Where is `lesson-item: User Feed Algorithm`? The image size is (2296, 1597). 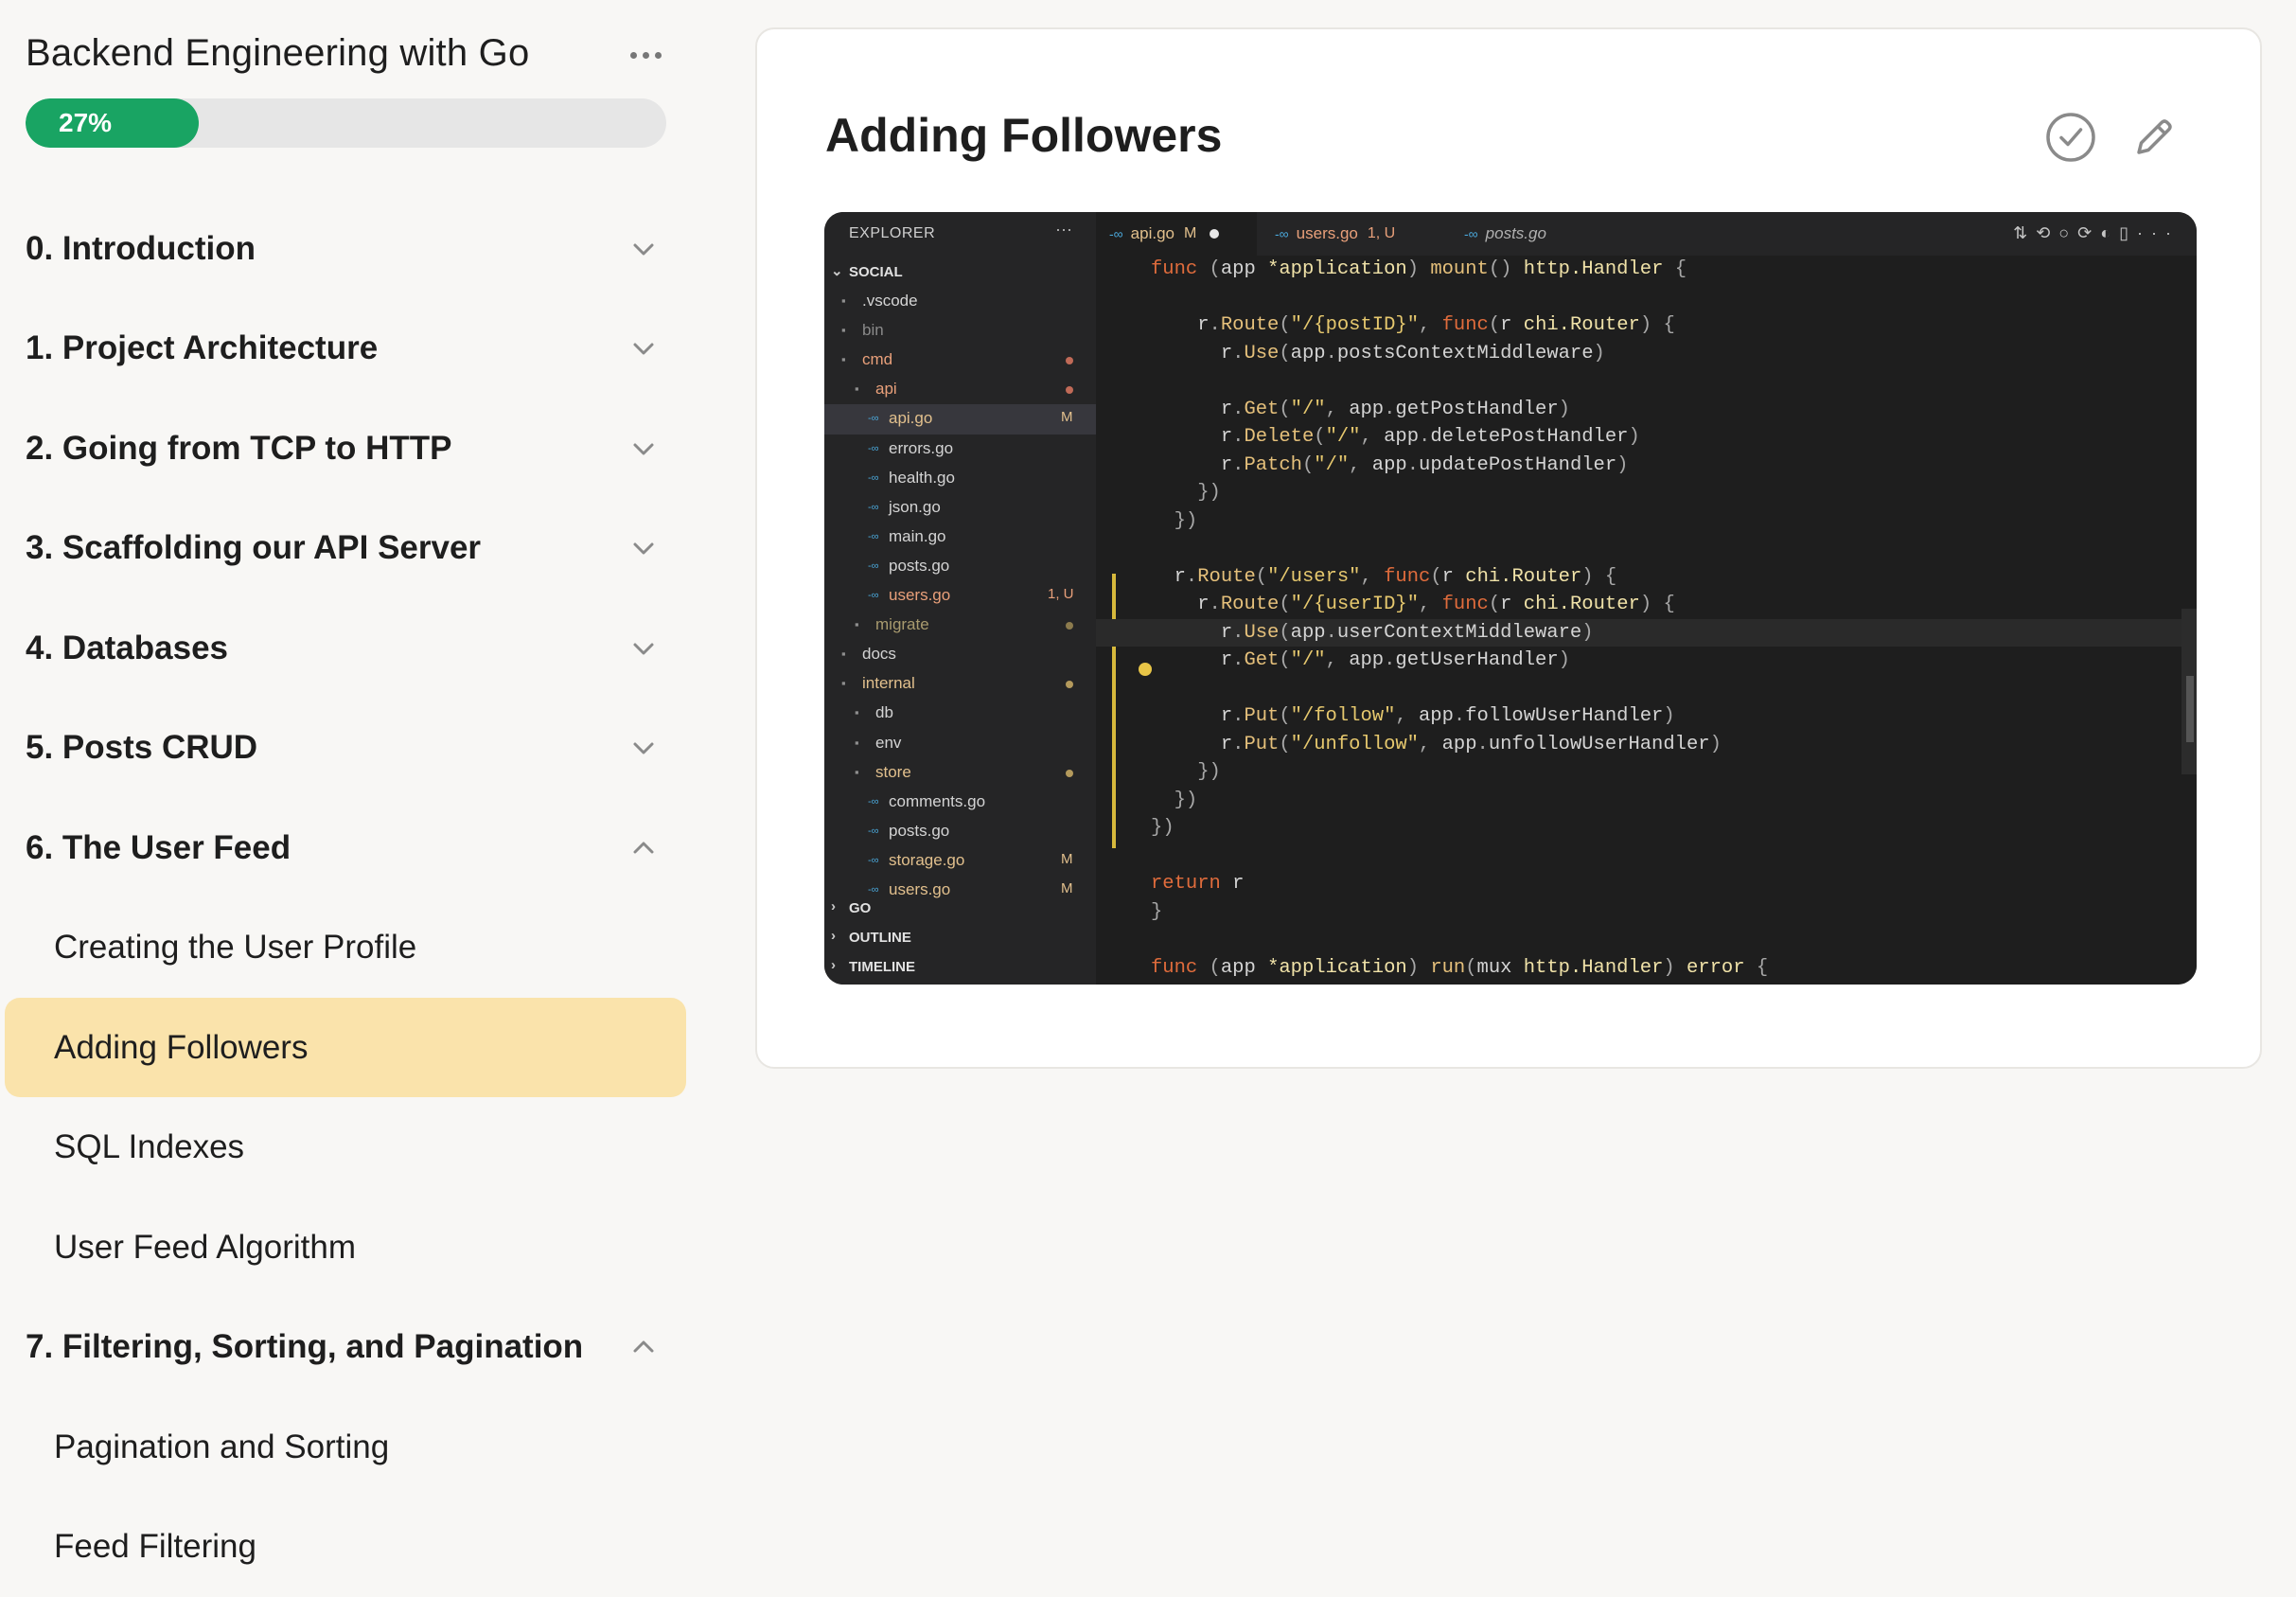 lesson-item: User Feed Algorithm is located at coordinates (350, 1248).